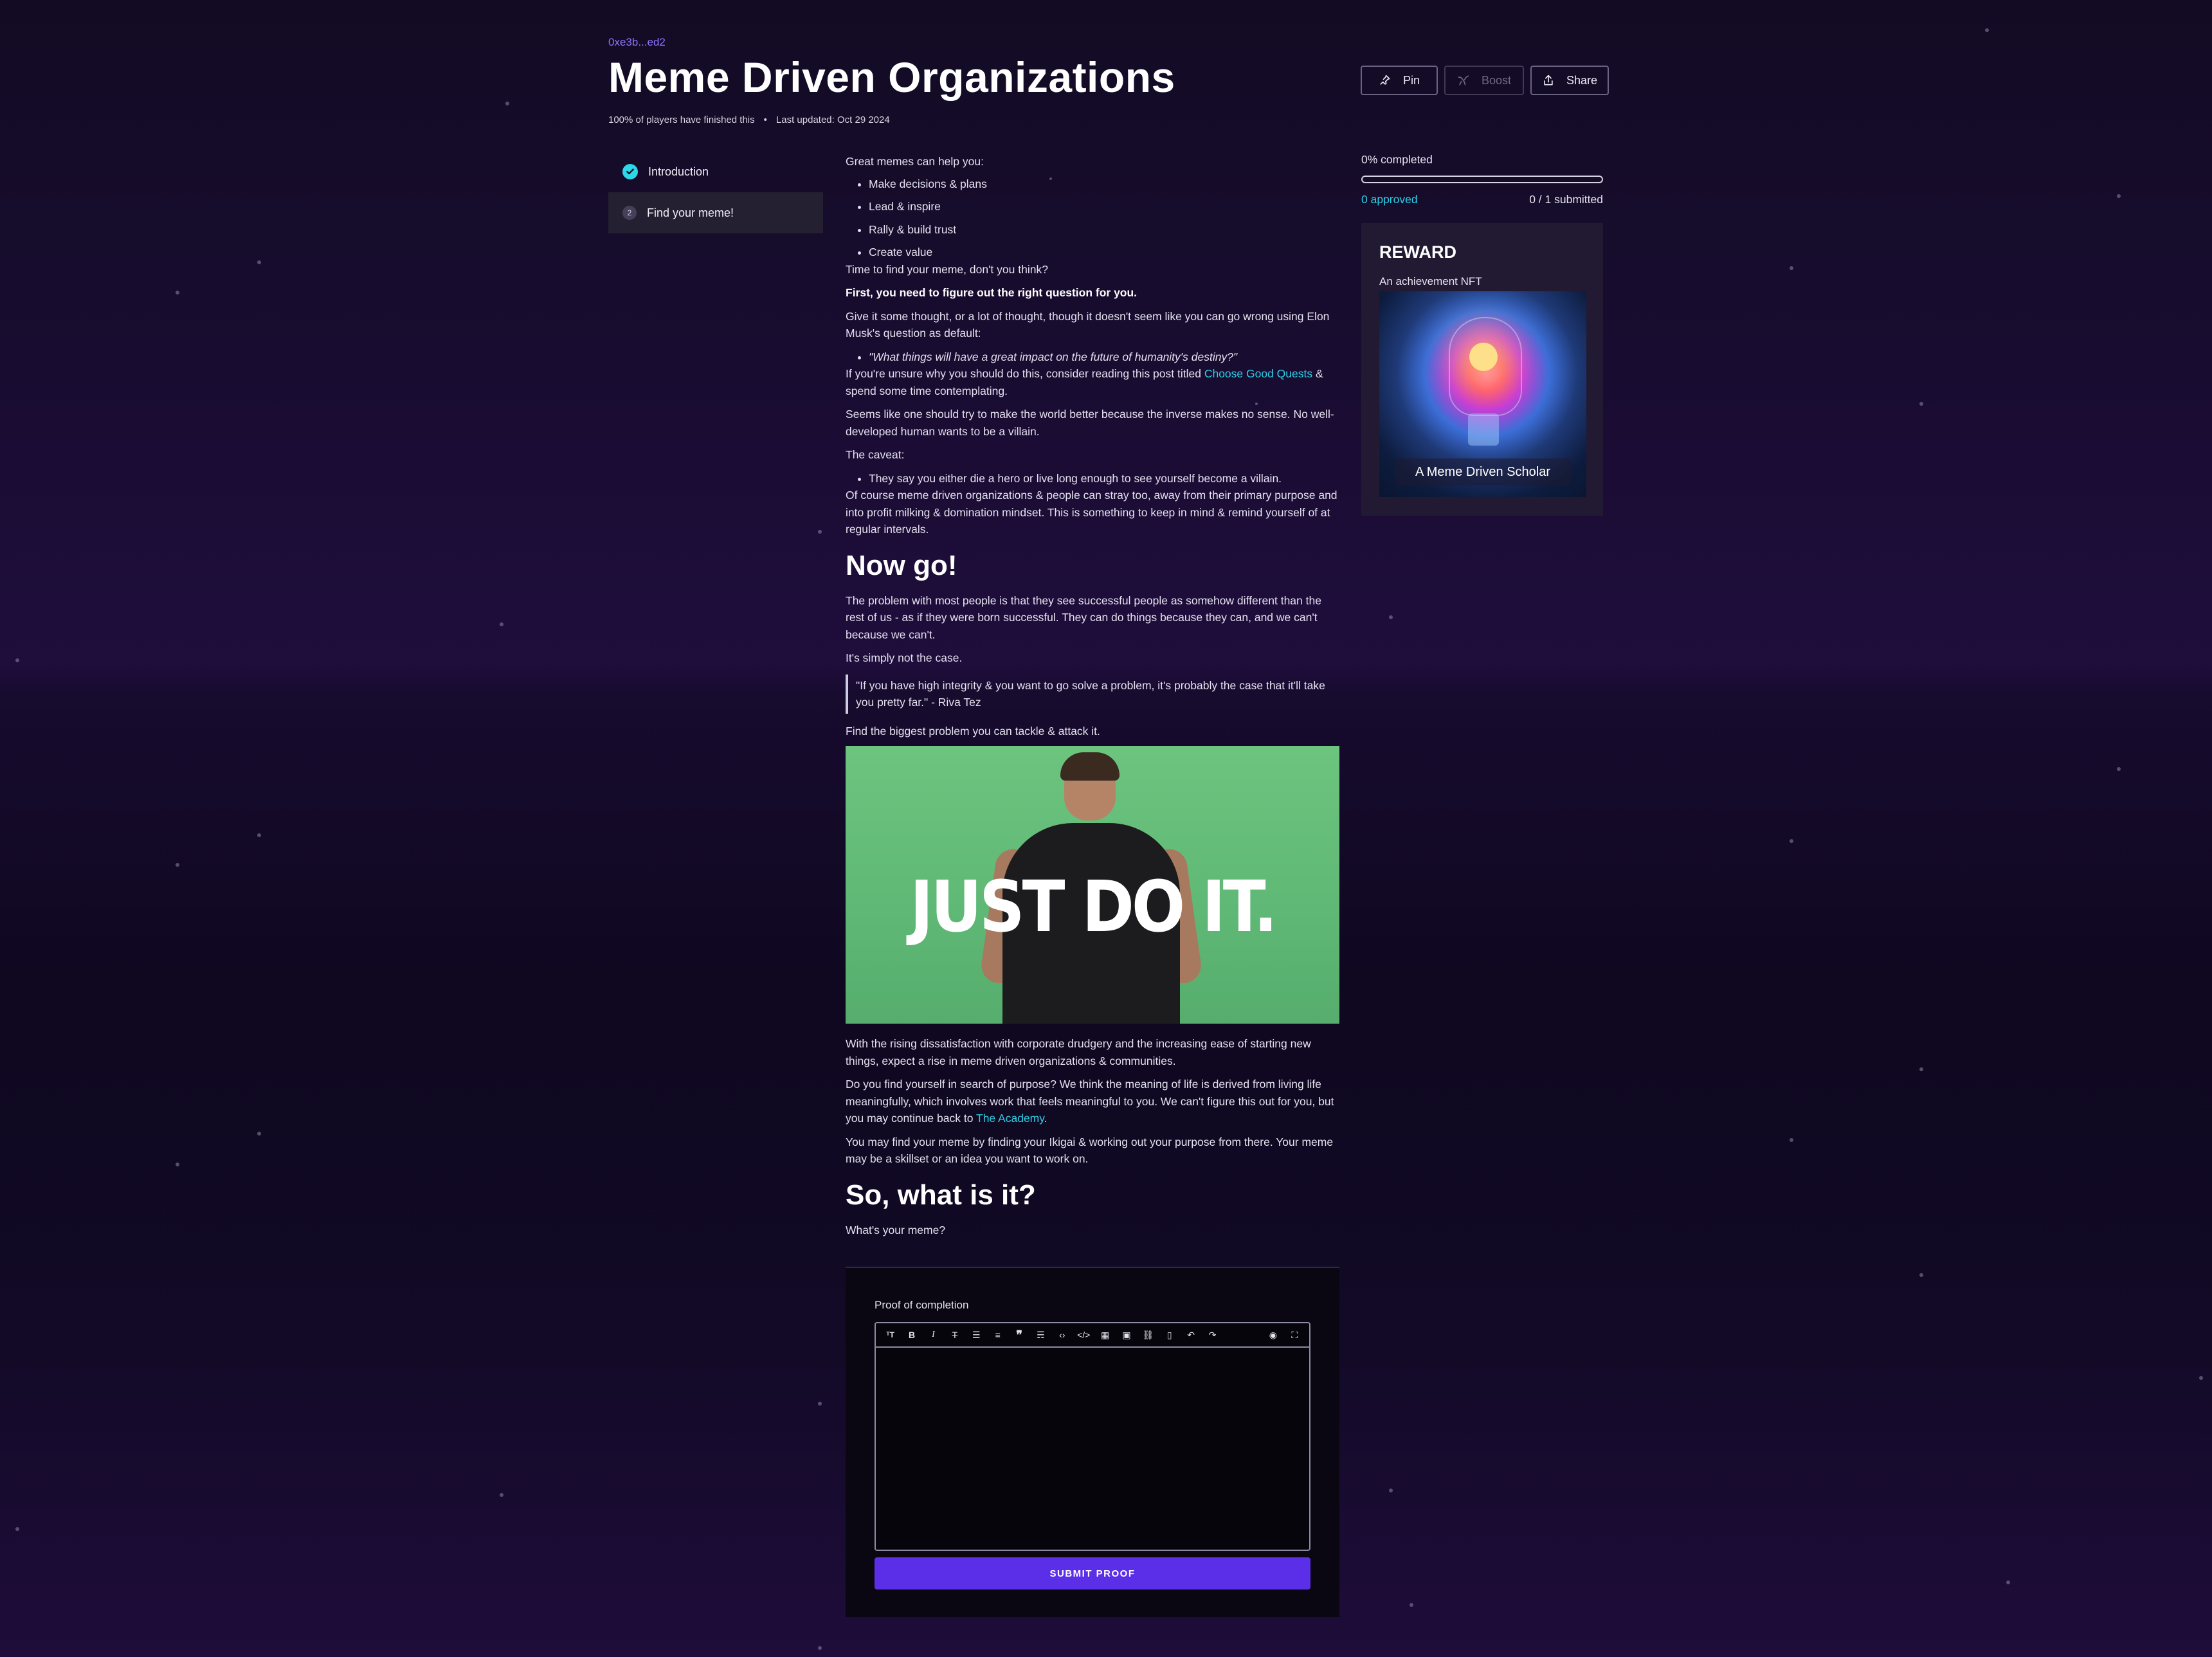  I want to click on numbered-list-icon: ≡, so click(997, 1335).